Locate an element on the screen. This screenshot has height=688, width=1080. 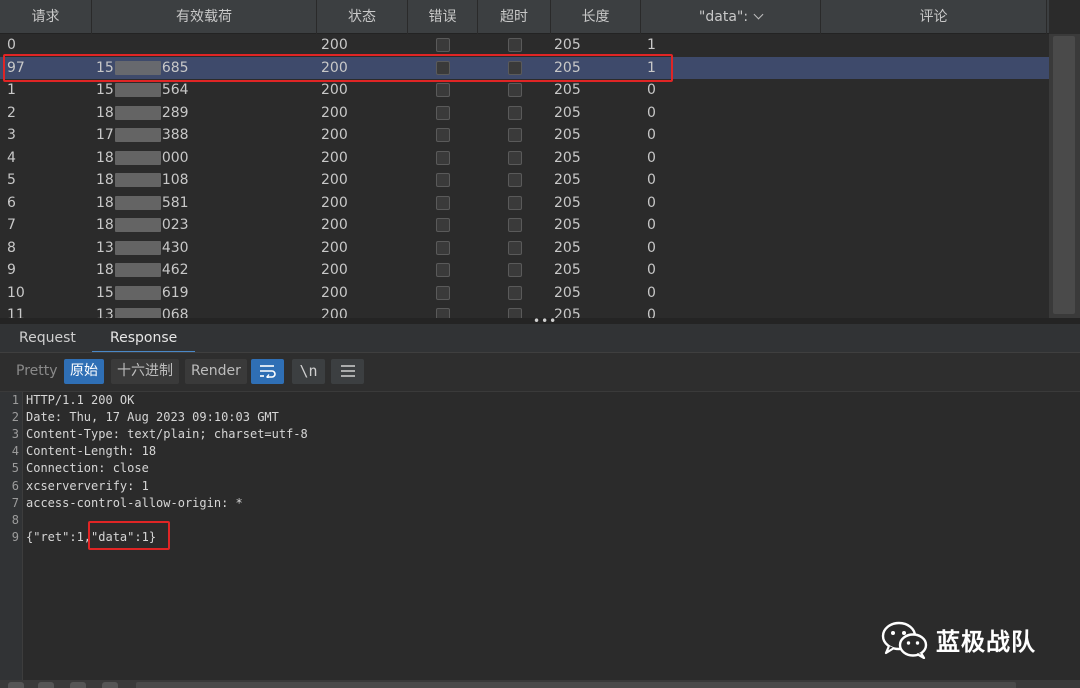
column-header-payload: 有效载荷 is located at coordinates (204, 17).